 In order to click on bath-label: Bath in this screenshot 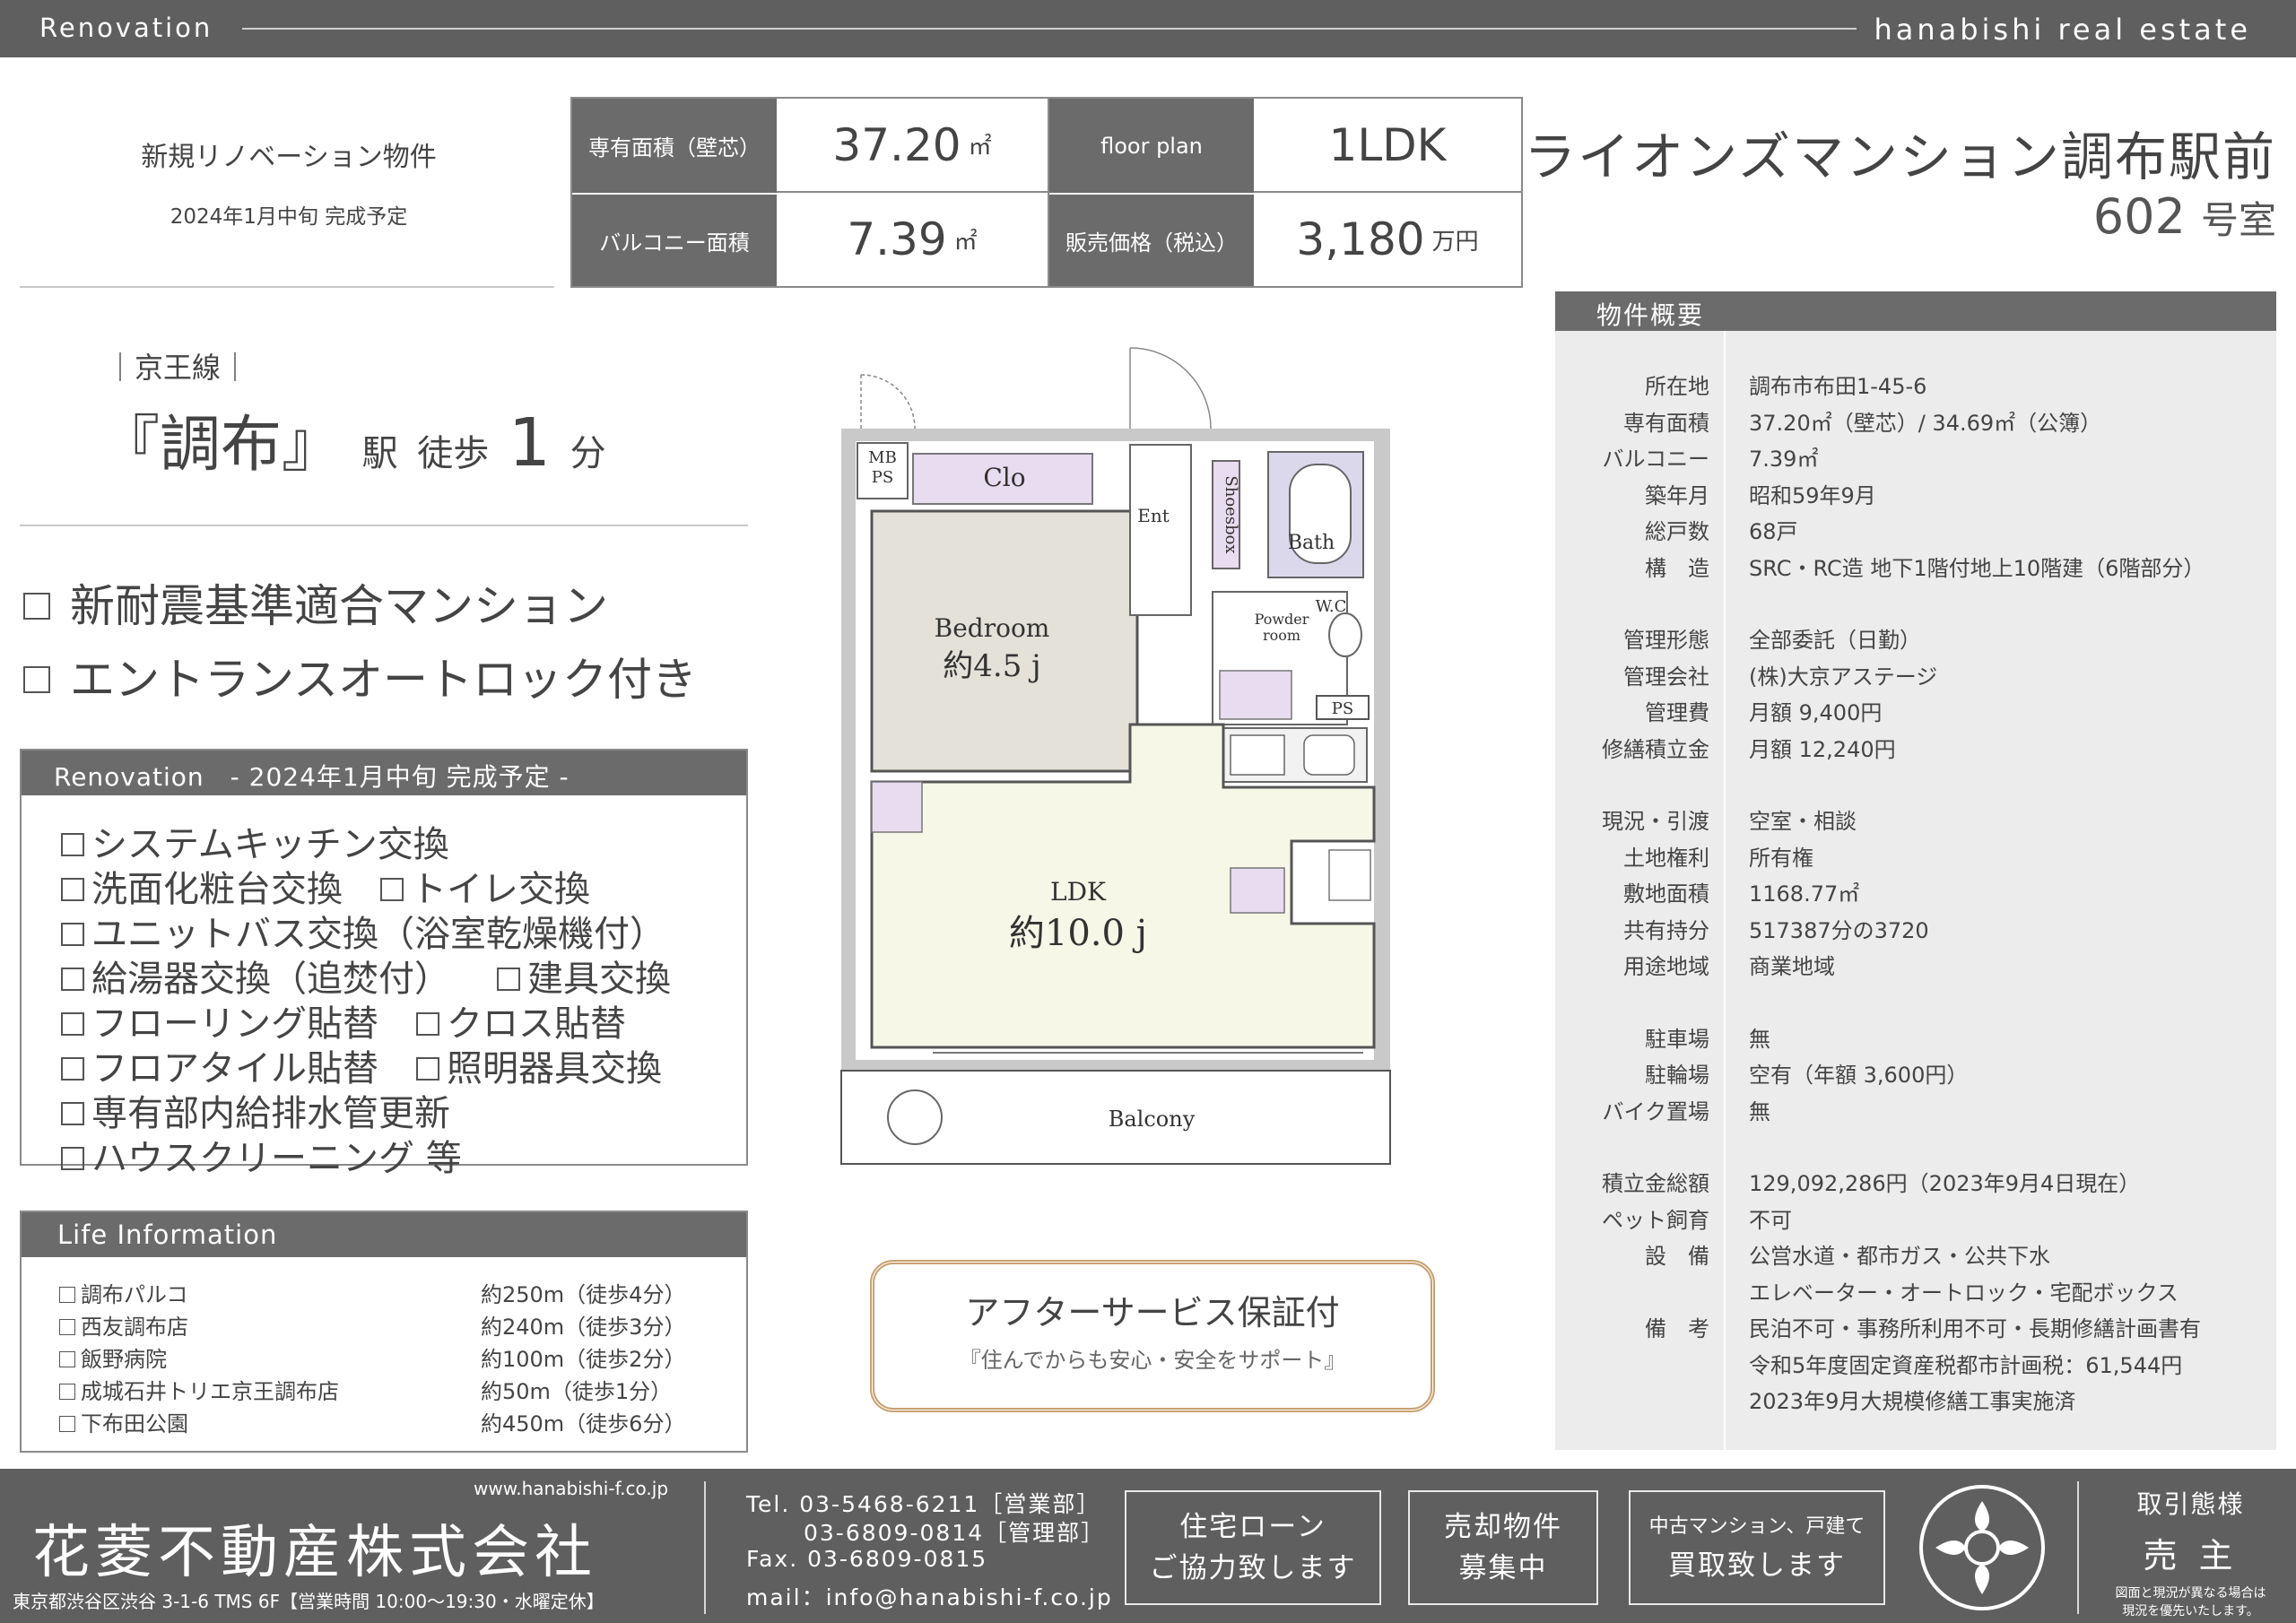, I will do `click(1311, 543)`.